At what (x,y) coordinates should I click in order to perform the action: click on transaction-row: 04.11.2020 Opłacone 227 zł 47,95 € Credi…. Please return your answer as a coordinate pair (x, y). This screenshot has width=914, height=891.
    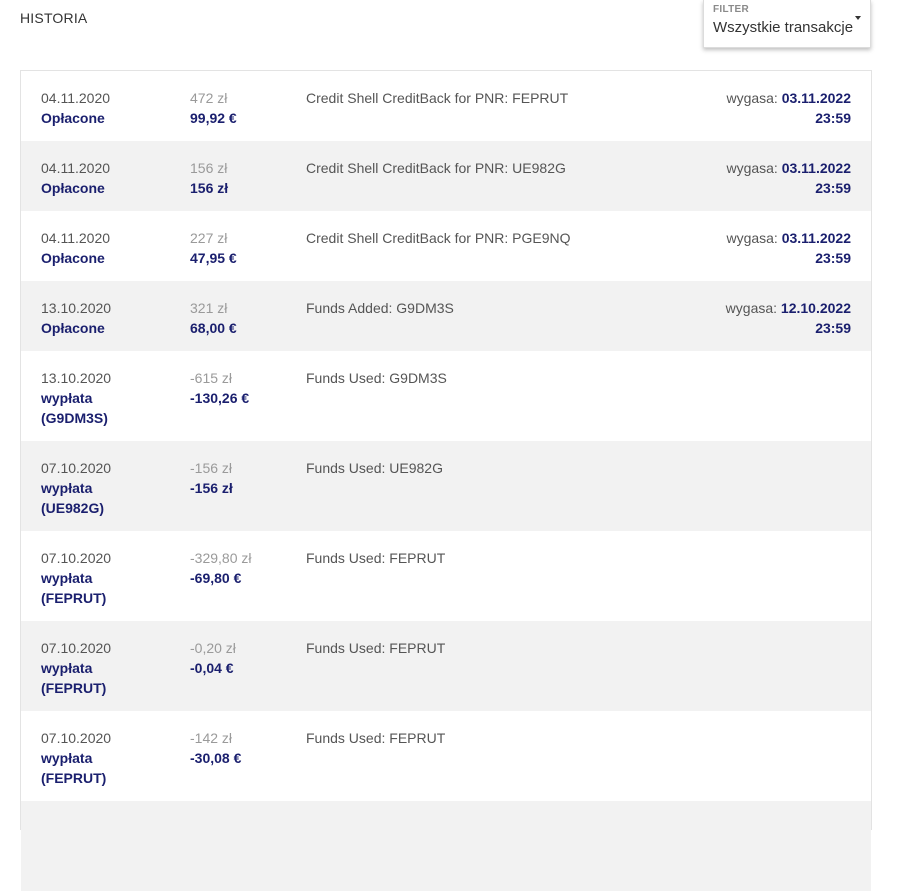
    Looking at the image, I should click on (446, 246).